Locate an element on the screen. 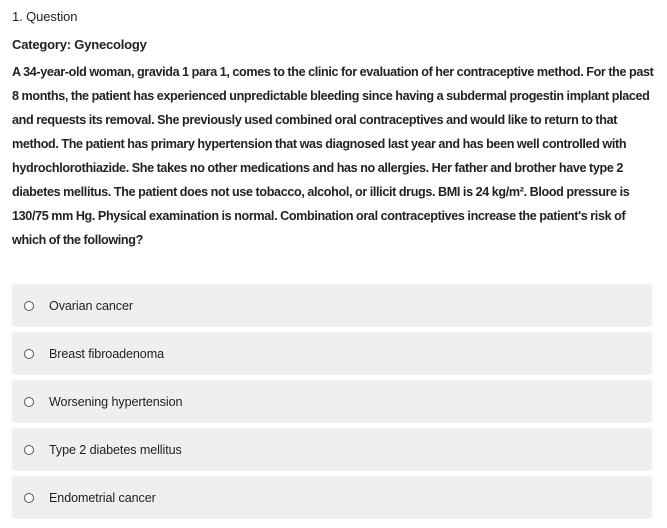 The height and width of the screenshot is (528, 667). answer-option-label: Type 2 diabetes mellitus is located at coordinates (115, 449).